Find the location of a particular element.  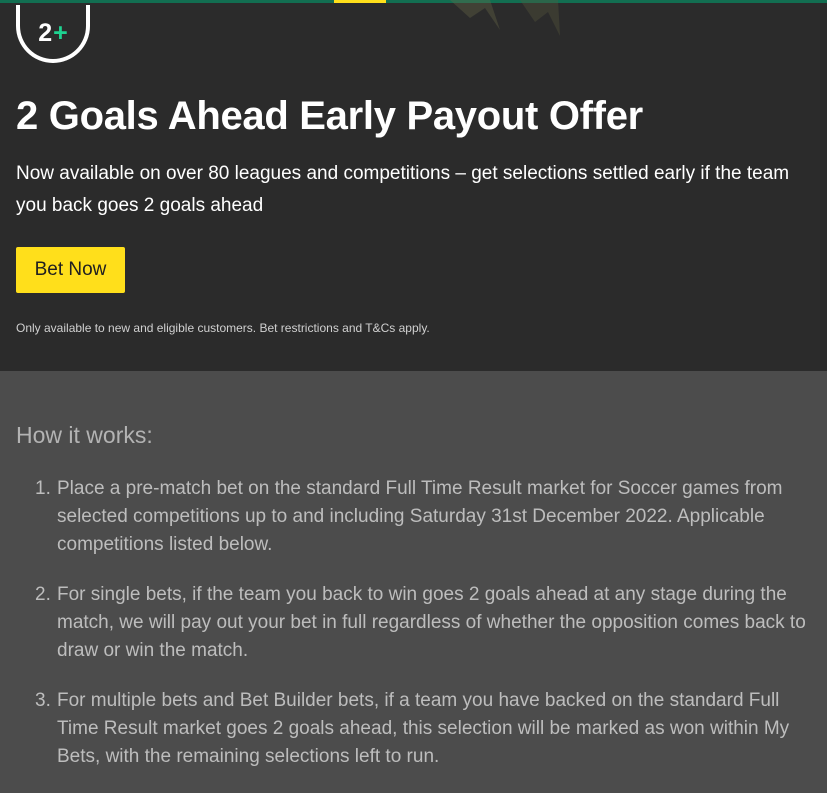

badge-plus: + is located at coordinates (60, 32).